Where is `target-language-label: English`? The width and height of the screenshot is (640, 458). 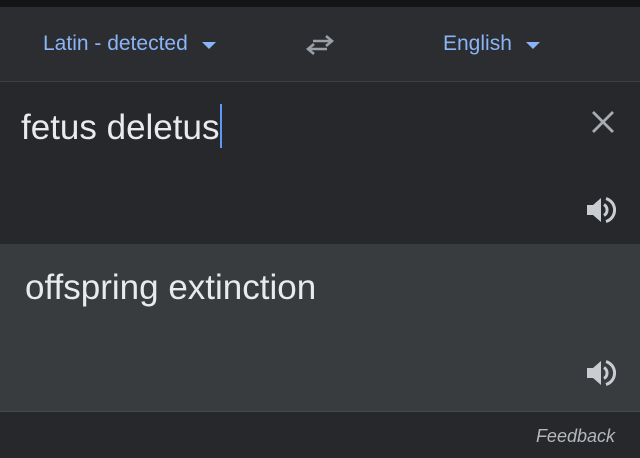
target-language-label: English is located at coordinates (477, 43).